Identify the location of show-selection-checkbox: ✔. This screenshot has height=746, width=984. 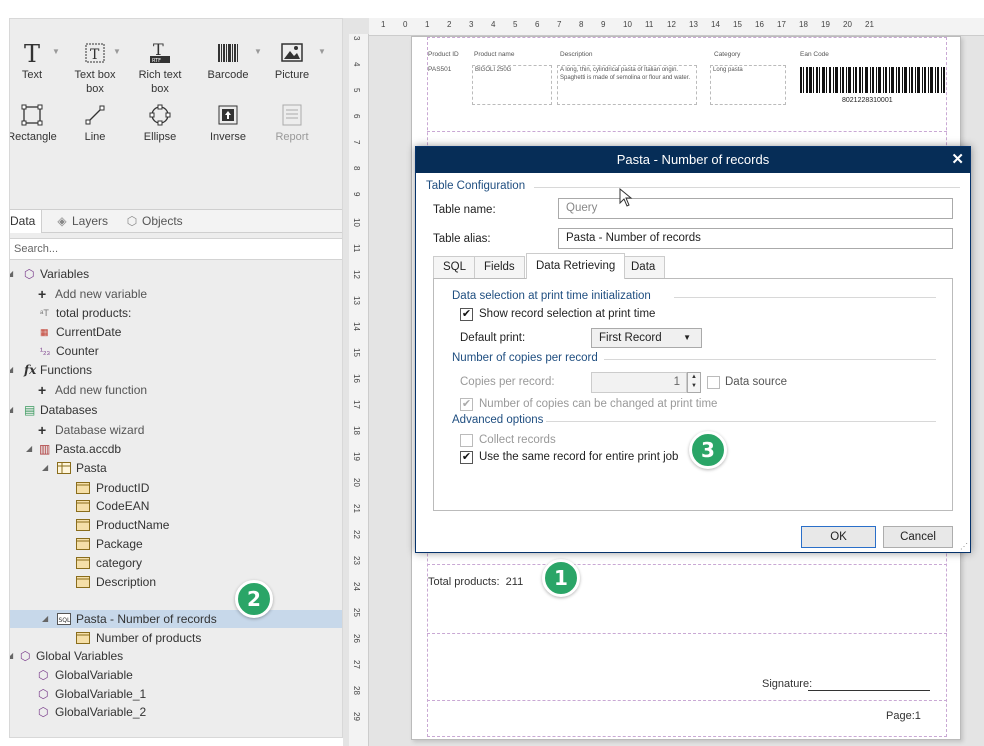
(466, 314).